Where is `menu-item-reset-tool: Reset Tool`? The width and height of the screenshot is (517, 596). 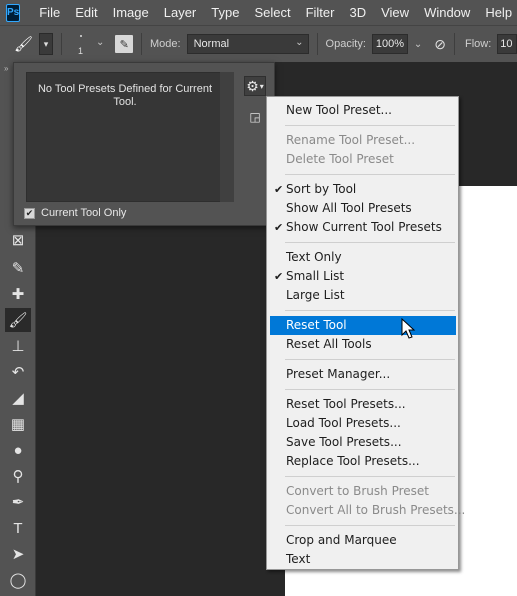 menu-item-reset-tool: Reset Tool is located at coordinates (363, 325).